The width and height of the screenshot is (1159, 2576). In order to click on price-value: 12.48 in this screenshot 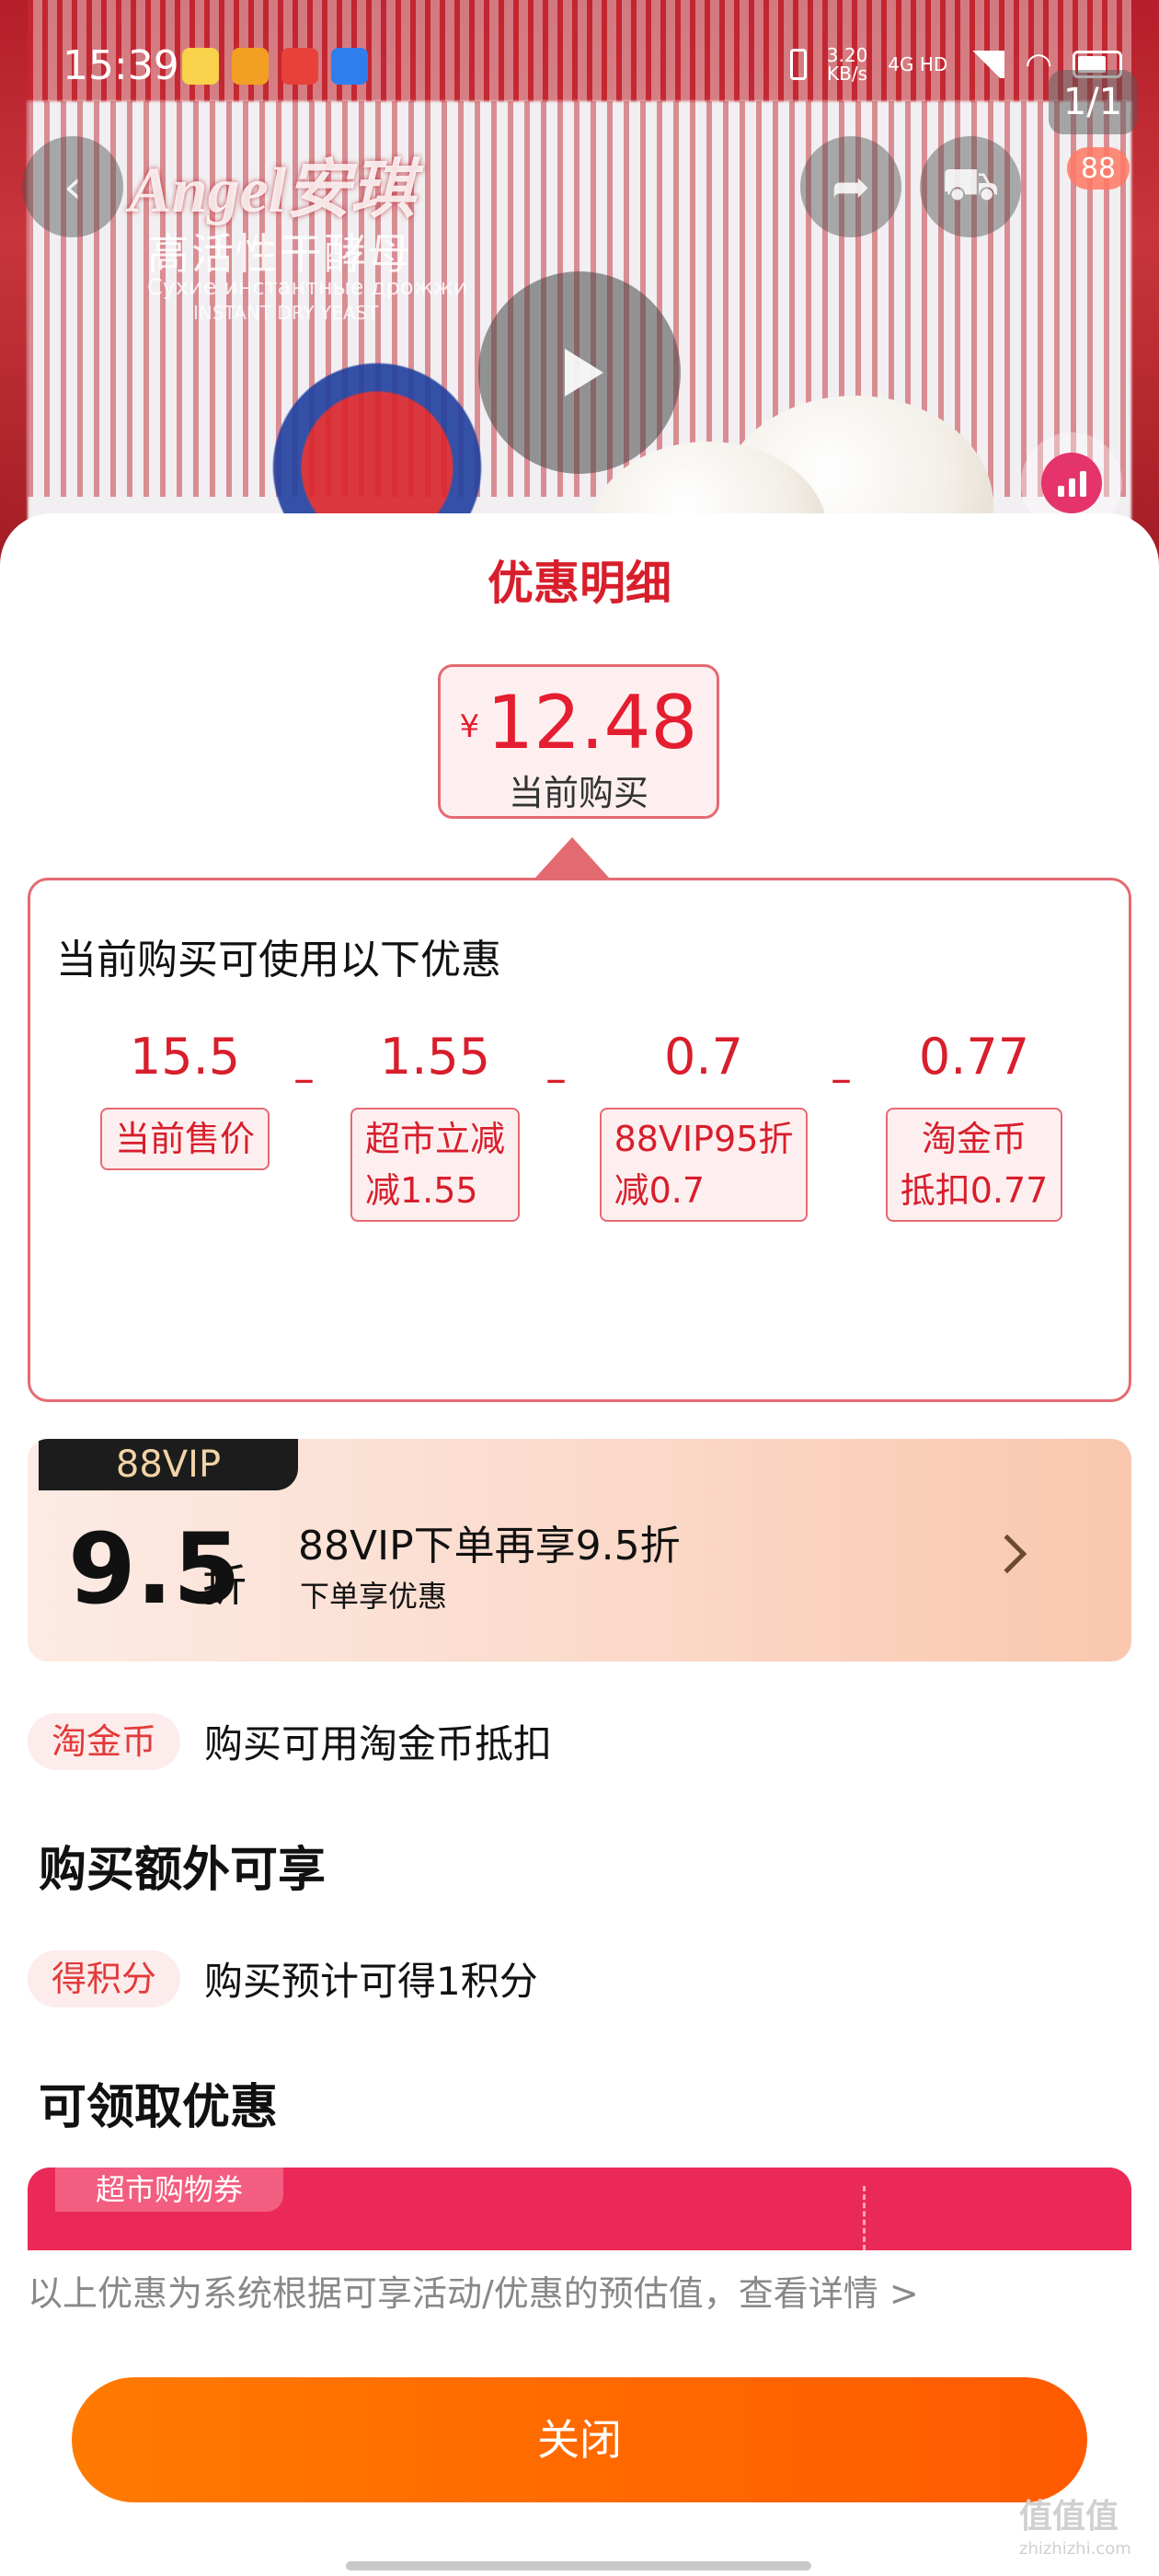, I will do `click(592, 722)`.